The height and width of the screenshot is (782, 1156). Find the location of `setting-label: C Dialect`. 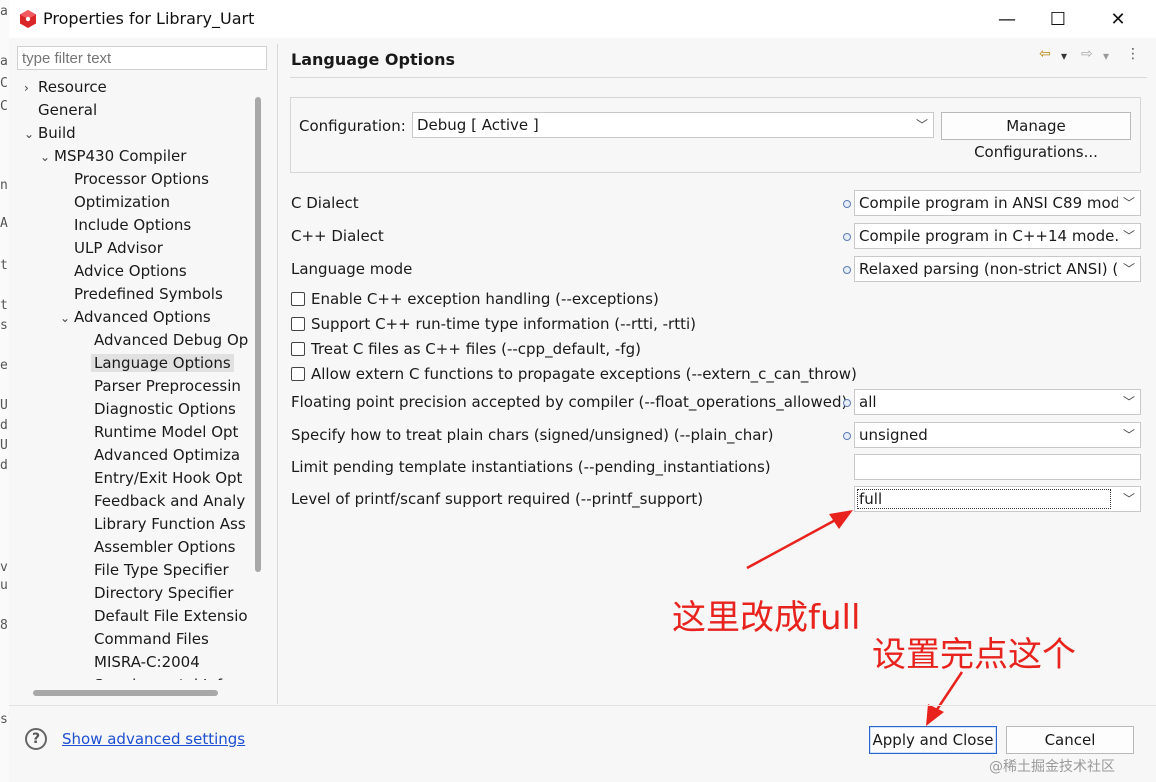

setting-label: C Dialect is located at coordinates (325, 203).